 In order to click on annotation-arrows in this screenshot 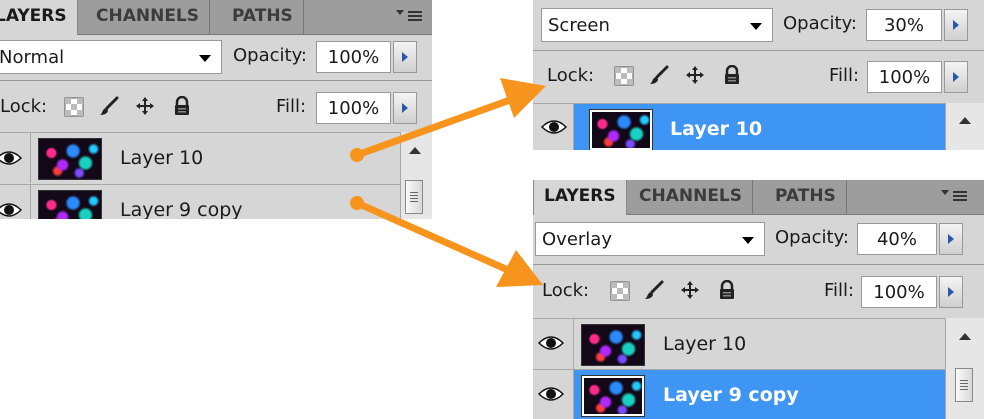, I will do `click(448, 182)`.